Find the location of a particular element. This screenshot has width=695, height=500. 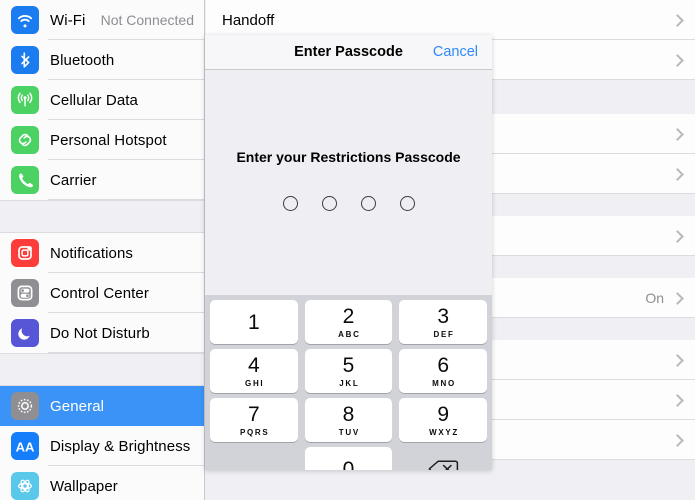

sidebar-item-label: Control Center is located at coordinates (99, 293).